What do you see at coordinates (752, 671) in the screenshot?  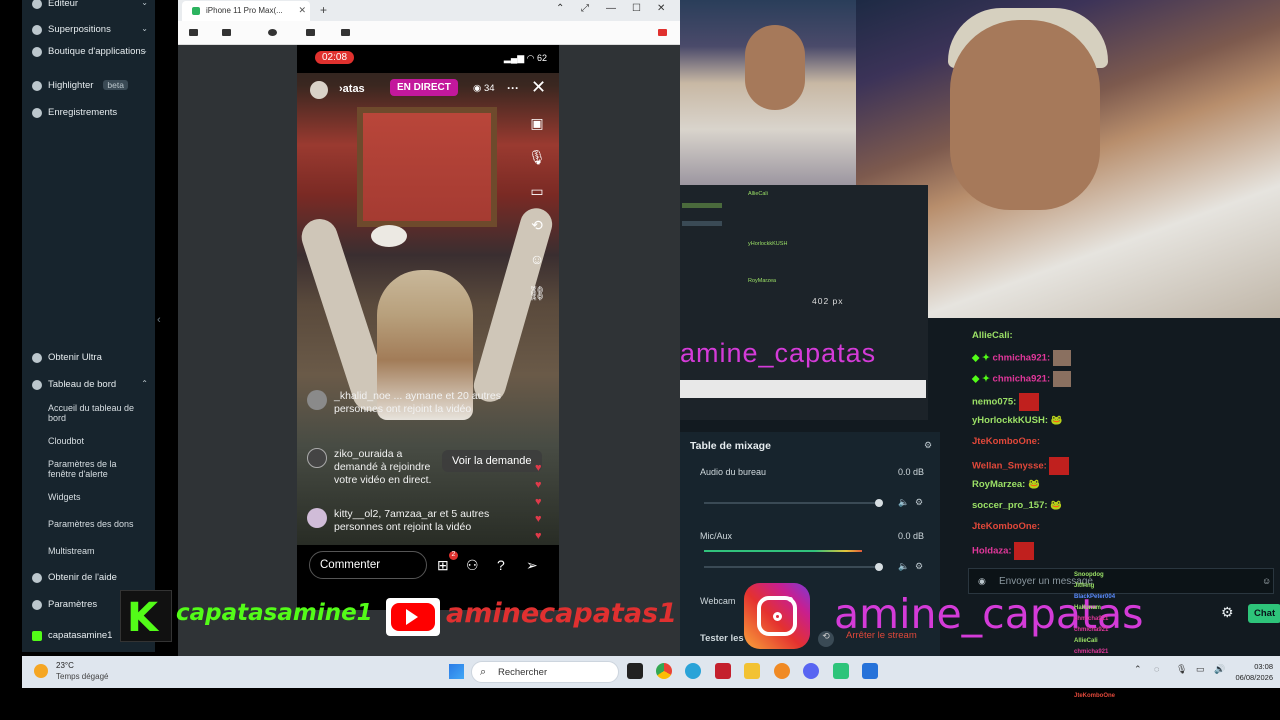 I see `folder-icon` at bounding box center [752, 671].